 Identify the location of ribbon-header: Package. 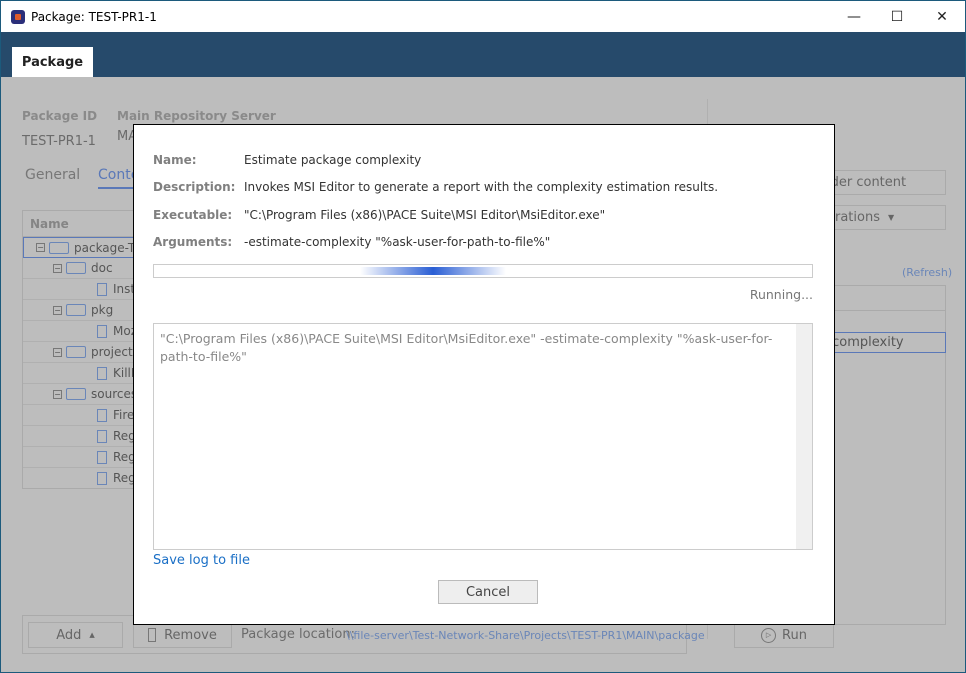
(483, 54).